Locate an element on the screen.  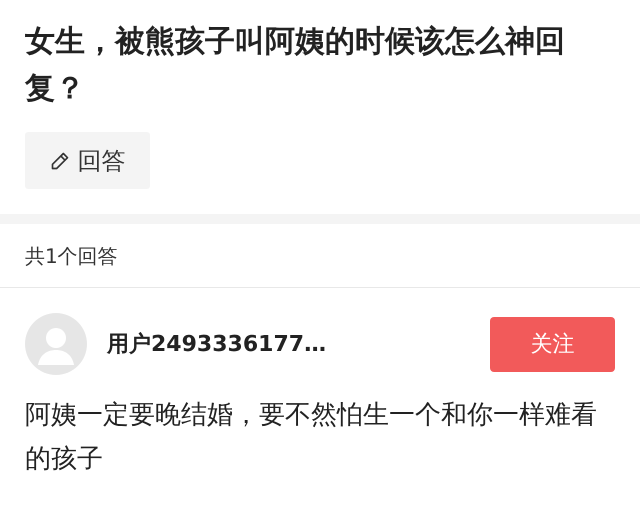
answer-button: 回答 is located at coordinates (87, 160).